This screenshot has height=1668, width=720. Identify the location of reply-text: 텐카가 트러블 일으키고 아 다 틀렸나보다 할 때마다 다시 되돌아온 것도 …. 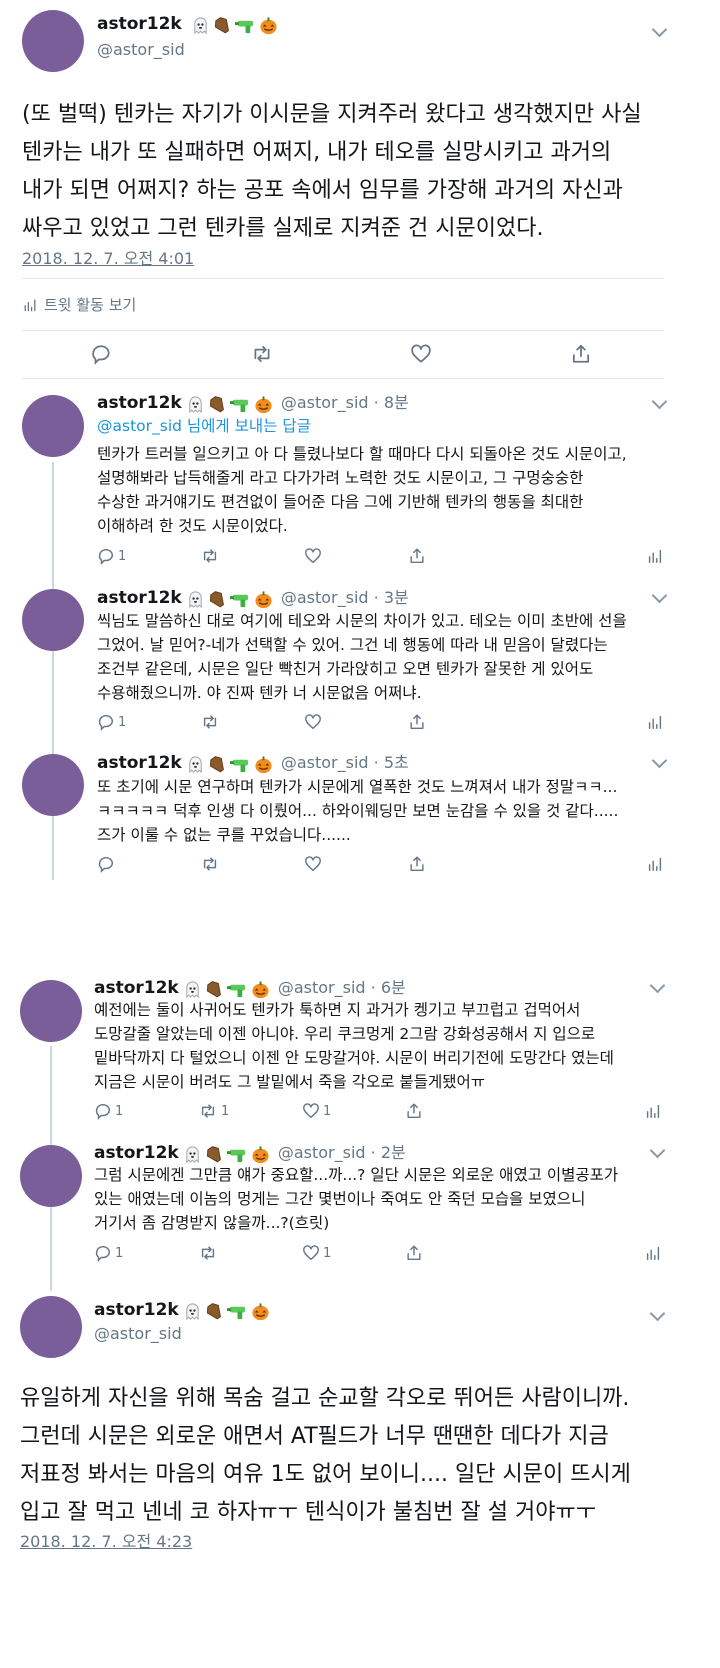
(392, 490).